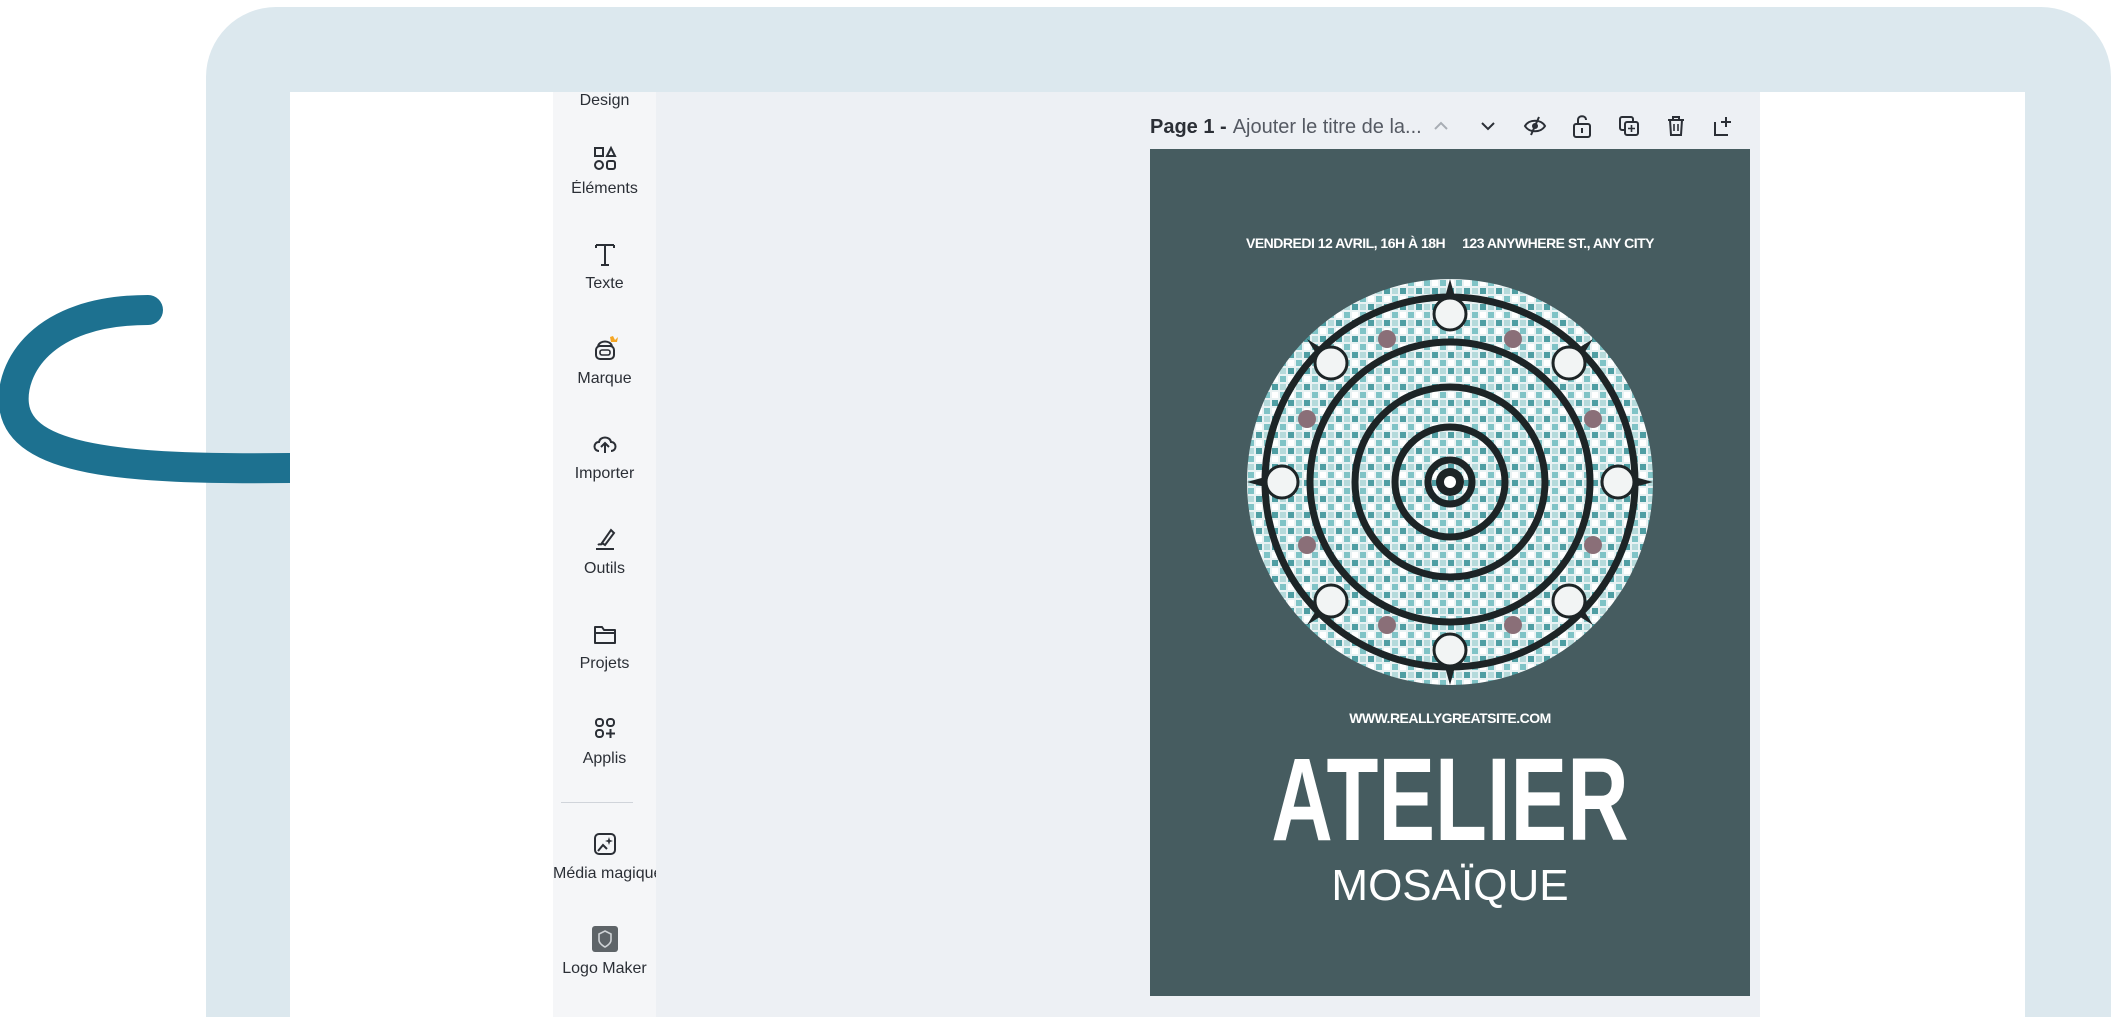 The width and height of the screenshot is (2111, 1017). What do you see at coordinates (604, 361) in the screenshot?
I see `sidebar-item-brand: Marque` at bounding box center [604, 361].